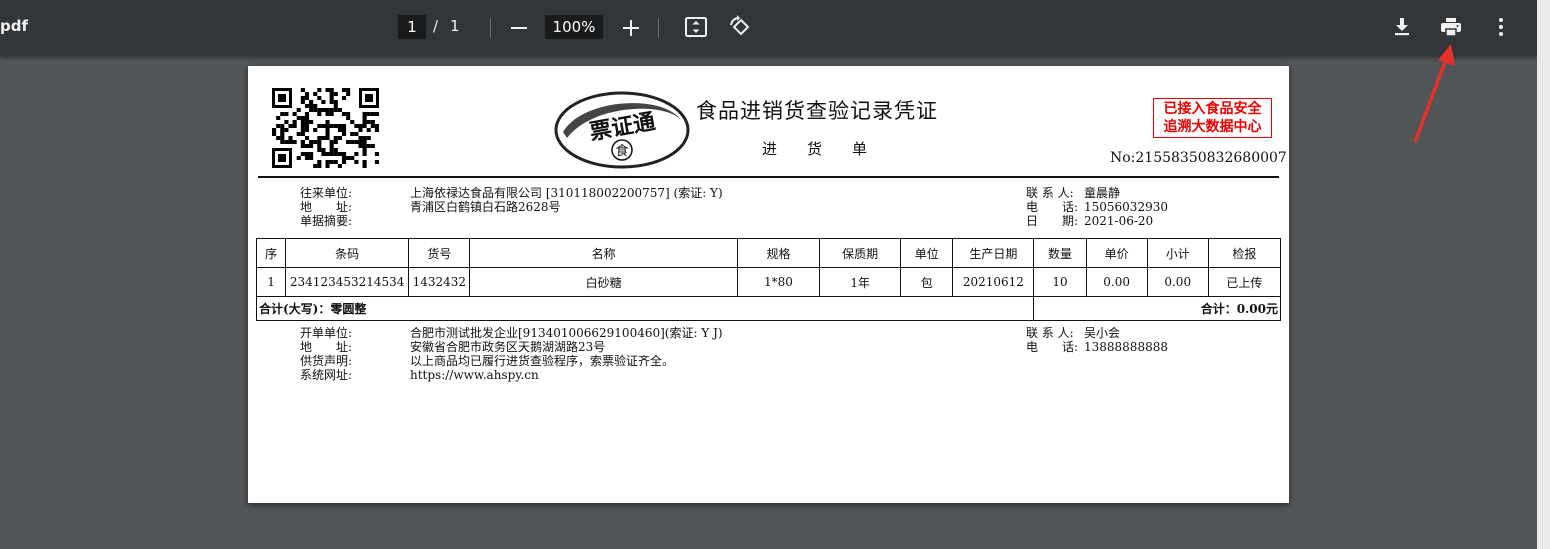 The width and height of the screenshot is (1550, 549). What do you see at coordinates (993, 253) in the screenshot?
I see `column-header: 生产日期` at bounding box center [993, 253].